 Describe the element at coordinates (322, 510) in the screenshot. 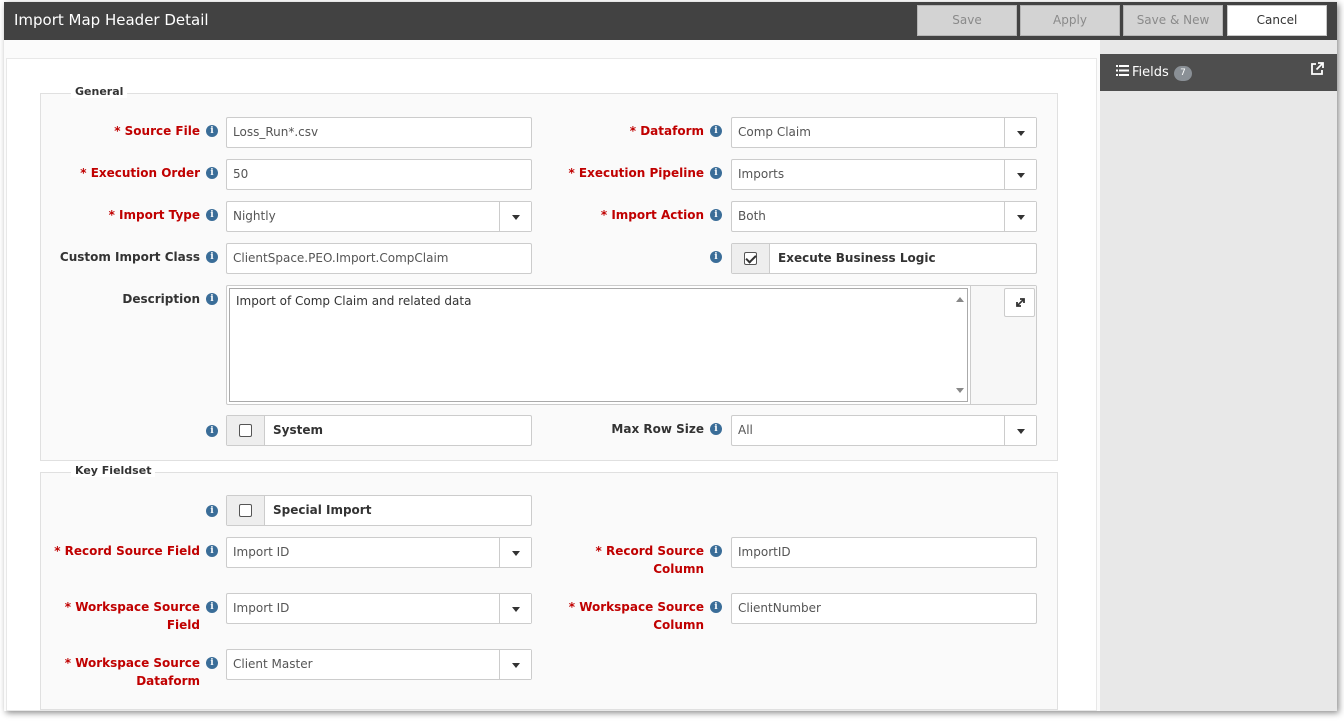

I see `special-import-label: Special Import` at that location.